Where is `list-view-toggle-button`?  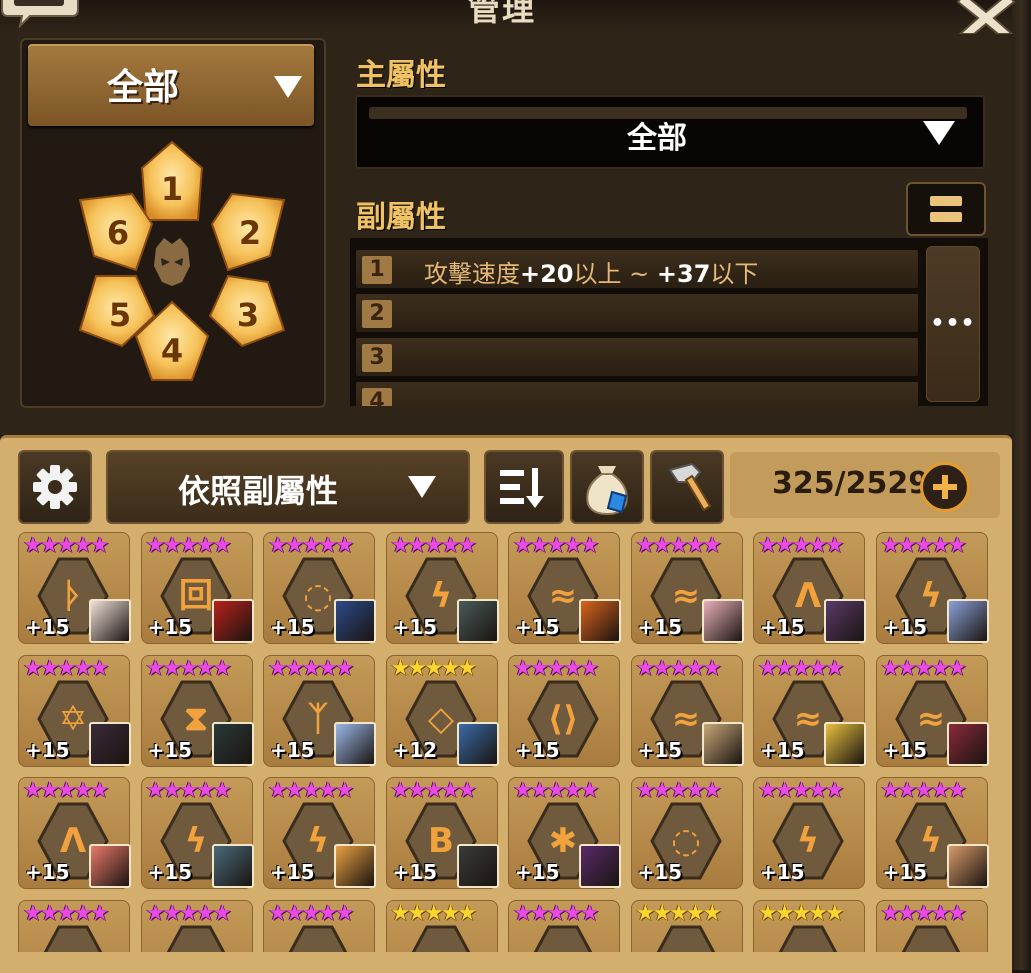 list-view-toggle-button is located at coordinates (946, 209).